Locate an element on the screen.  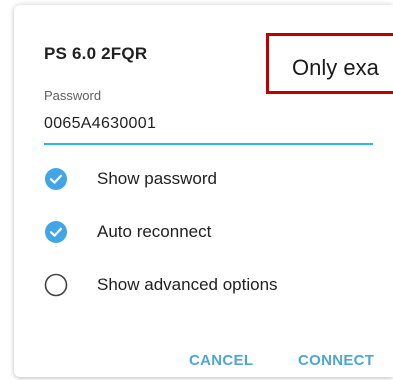
show-password-option: Show password is located at coordinates (204, 179).